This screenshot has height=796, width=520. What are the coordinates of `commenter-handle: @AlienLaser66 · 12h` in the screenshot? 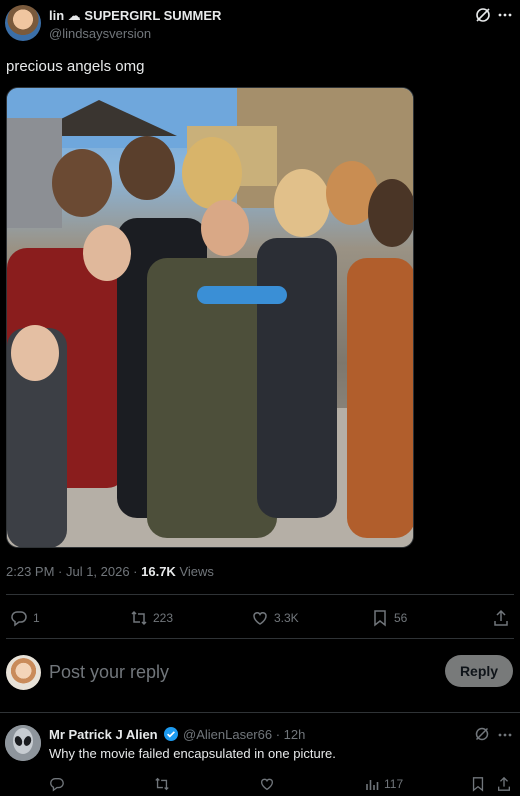 It's located at (244, 734).